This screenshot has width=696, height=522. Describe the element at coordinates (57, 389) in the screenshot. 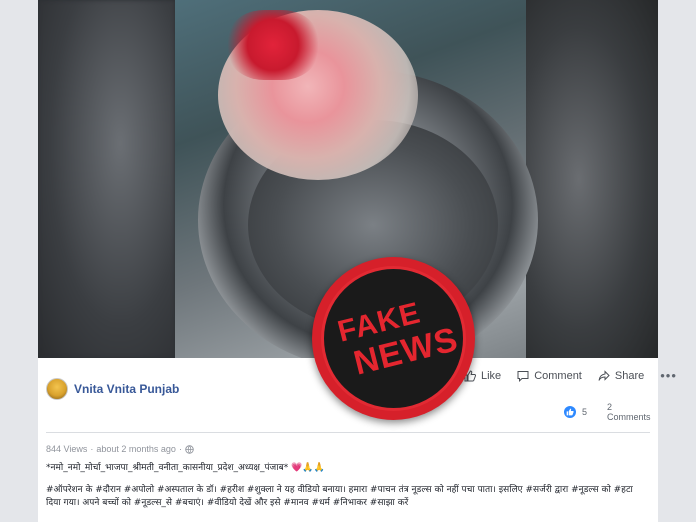

I see `avatar` at that location.